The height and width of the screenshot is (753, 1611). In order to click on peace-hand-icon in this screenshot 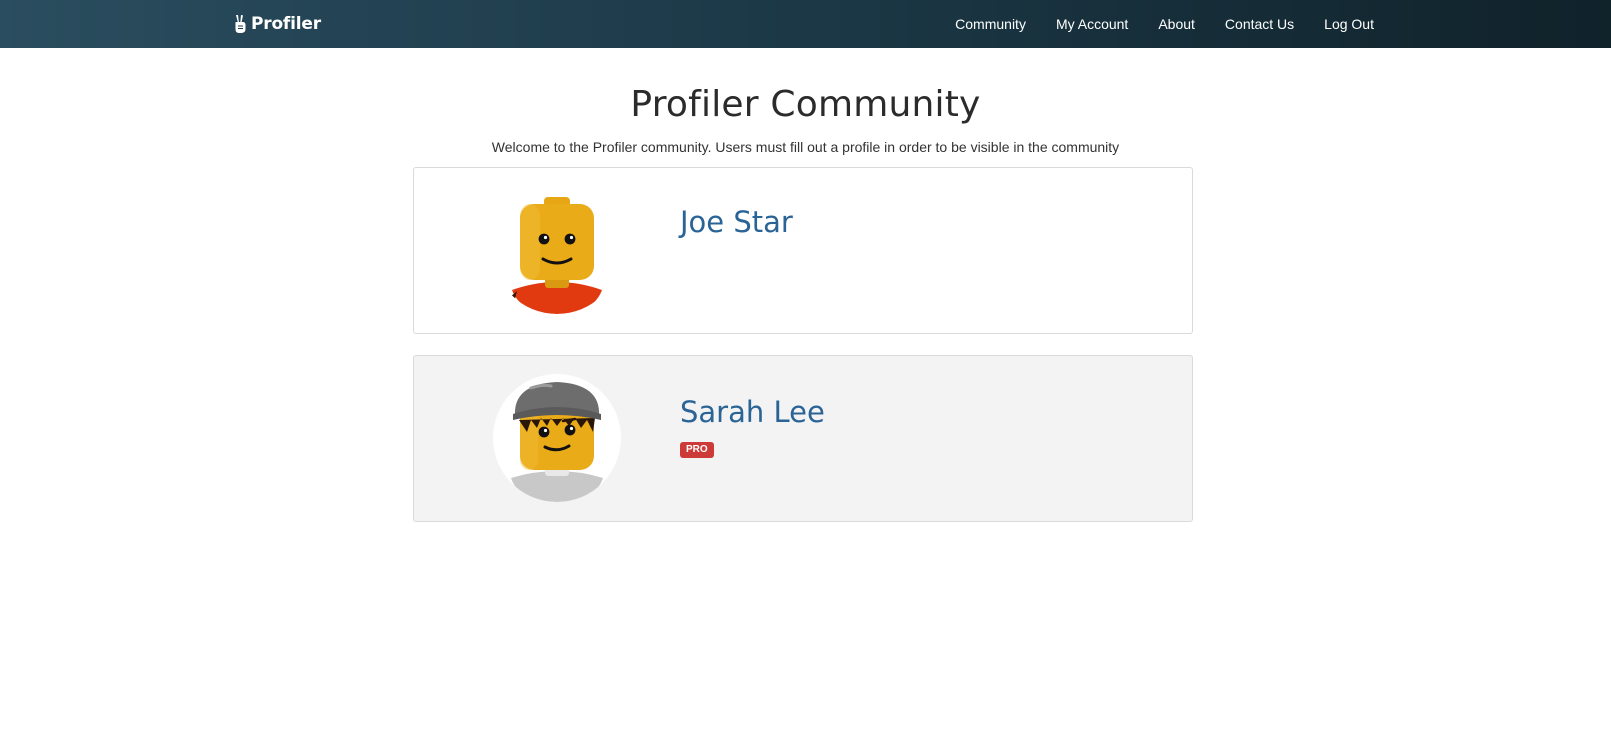, I will do `click(240, 24)`.